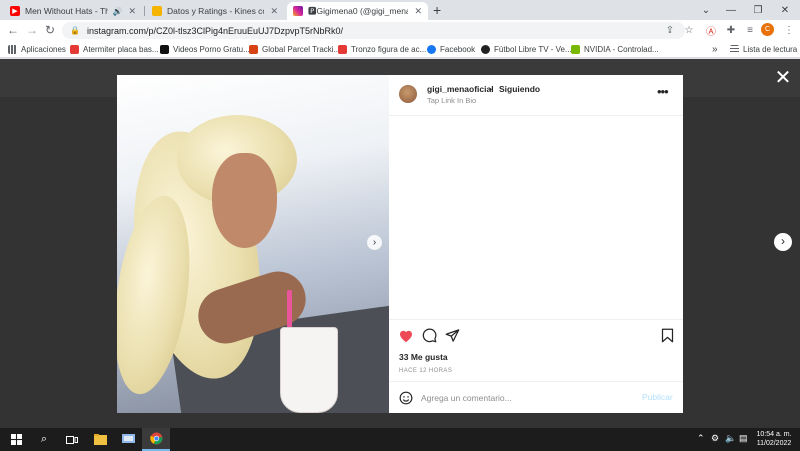 Image resolution: width=800 pixels, height=451 pixels. I want to click on task-view-icon, so click(72, 439).